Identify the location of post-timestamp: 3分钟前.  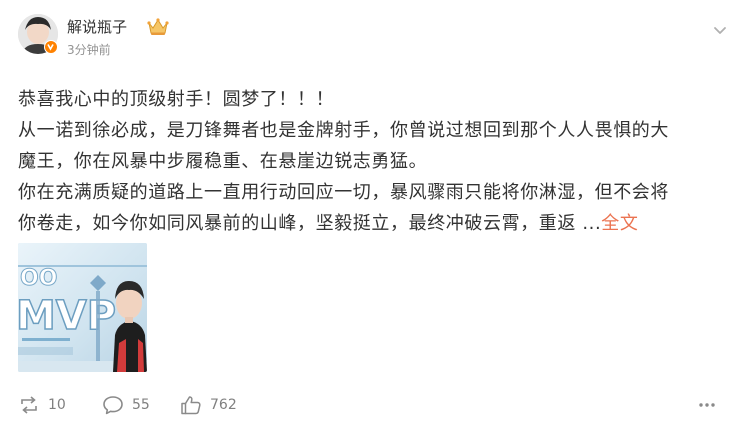
(89, 50).